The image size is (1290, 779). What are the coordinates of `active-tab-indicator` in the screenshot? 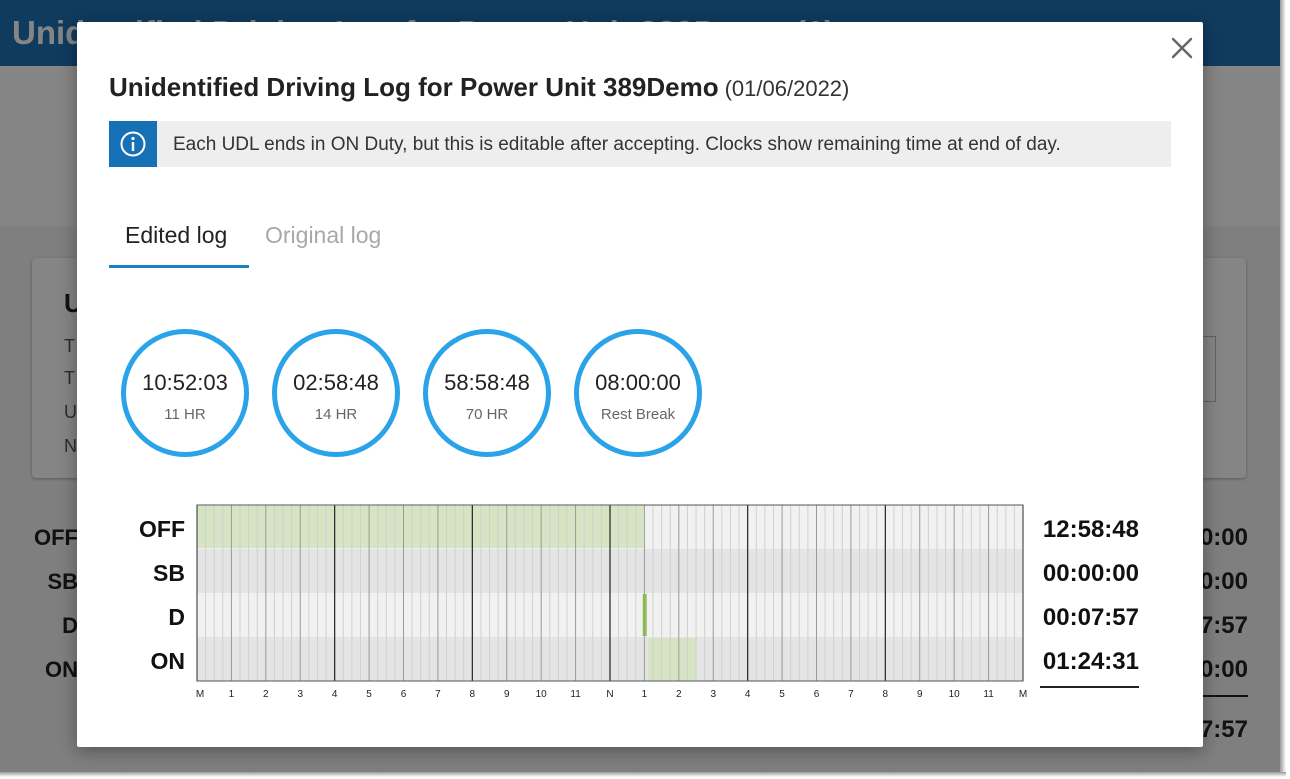 It's located at (179, 266).